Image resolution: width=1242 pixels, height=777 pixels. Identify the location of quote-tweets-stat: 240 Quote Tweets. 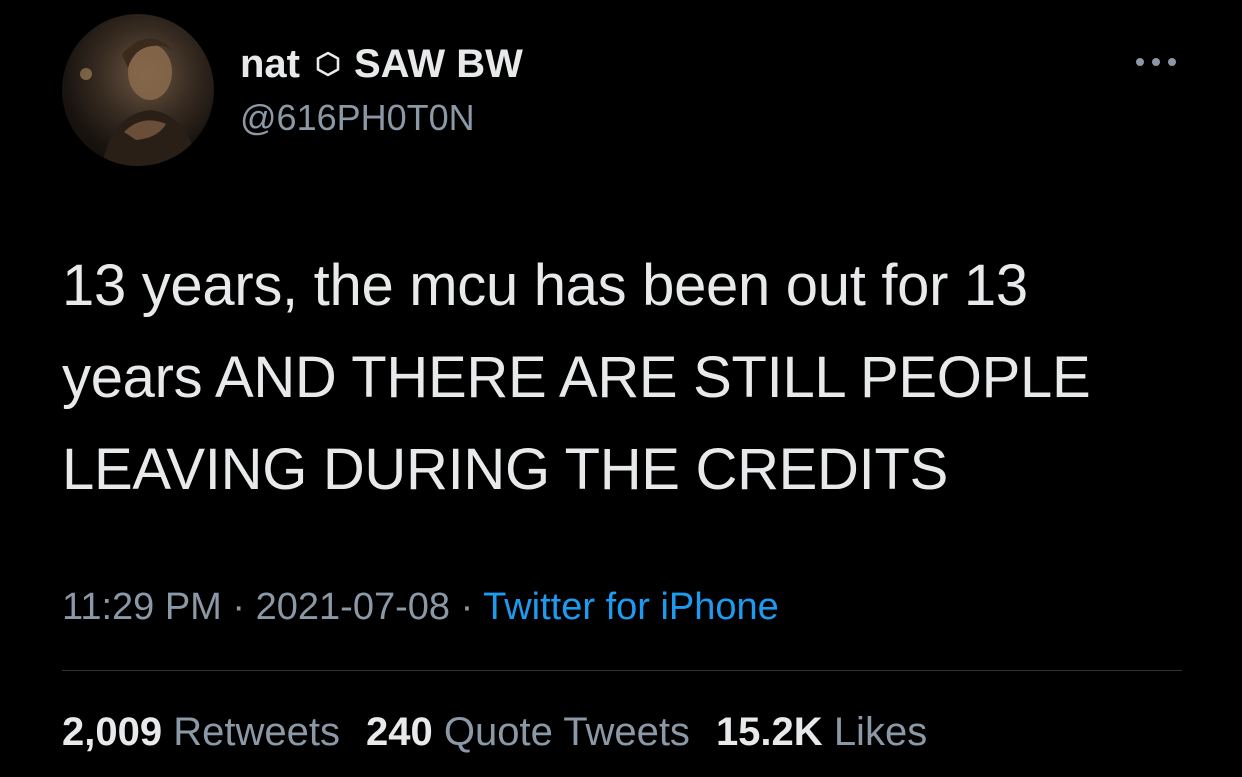
(528, 732).